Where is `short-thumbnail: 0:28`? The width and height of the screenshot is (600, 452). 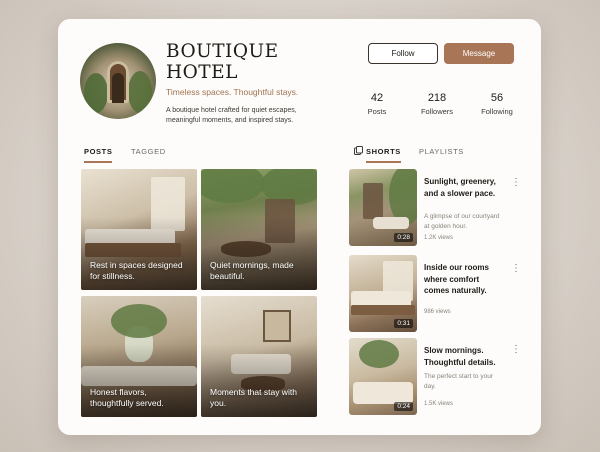 short-thumbnail: 0:28 is located at coordinates (383, 207).